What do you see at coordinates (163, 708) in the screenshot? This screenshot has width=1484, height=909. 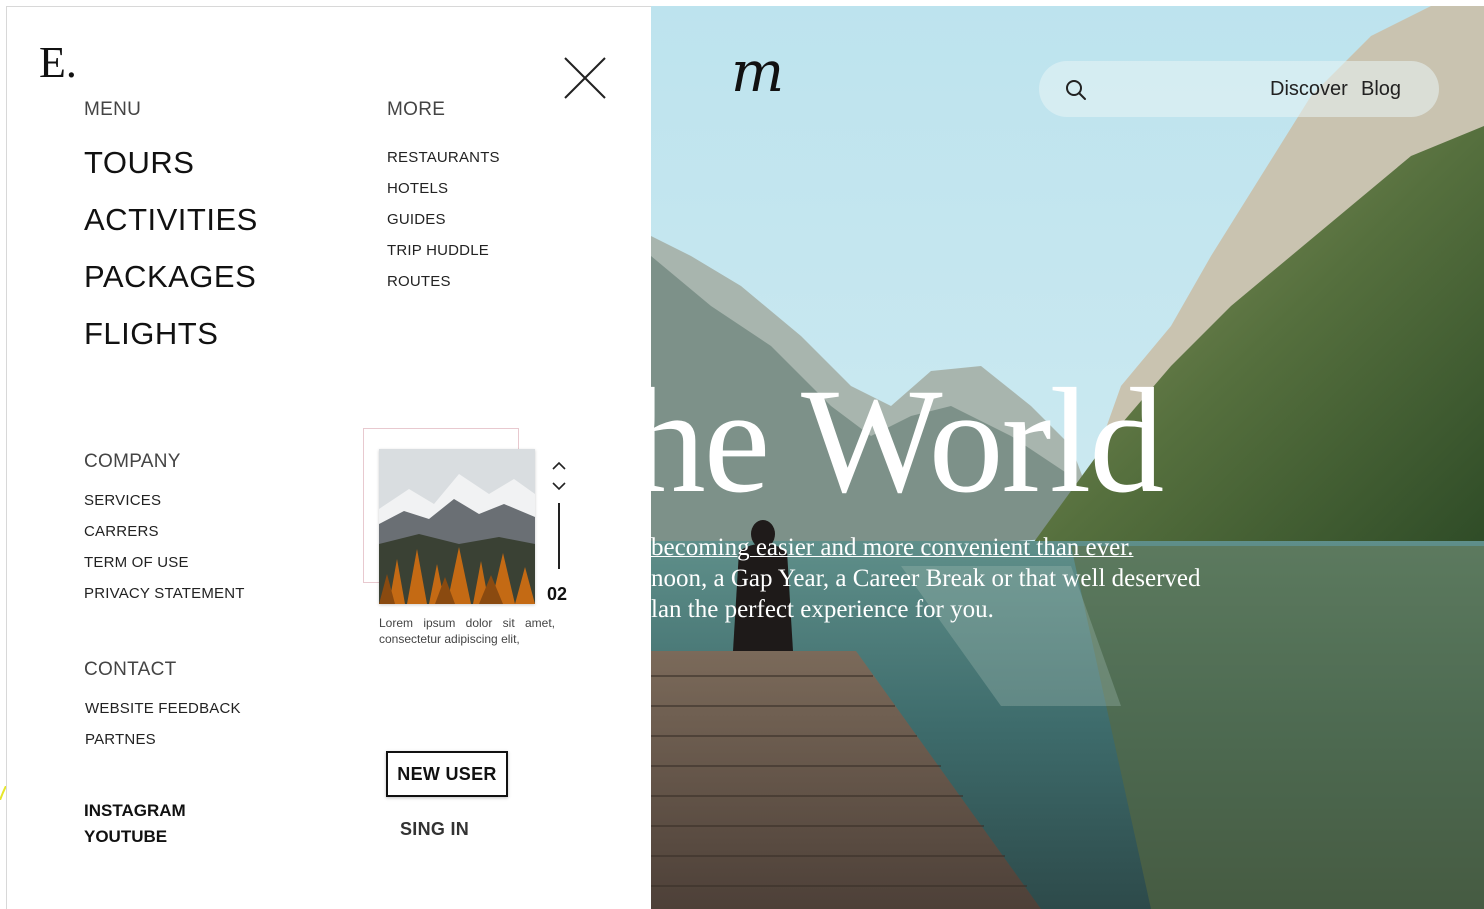 I see `contact-item-feedback: WEBSITE FEEDBACK` at bounding box center [163, 708].